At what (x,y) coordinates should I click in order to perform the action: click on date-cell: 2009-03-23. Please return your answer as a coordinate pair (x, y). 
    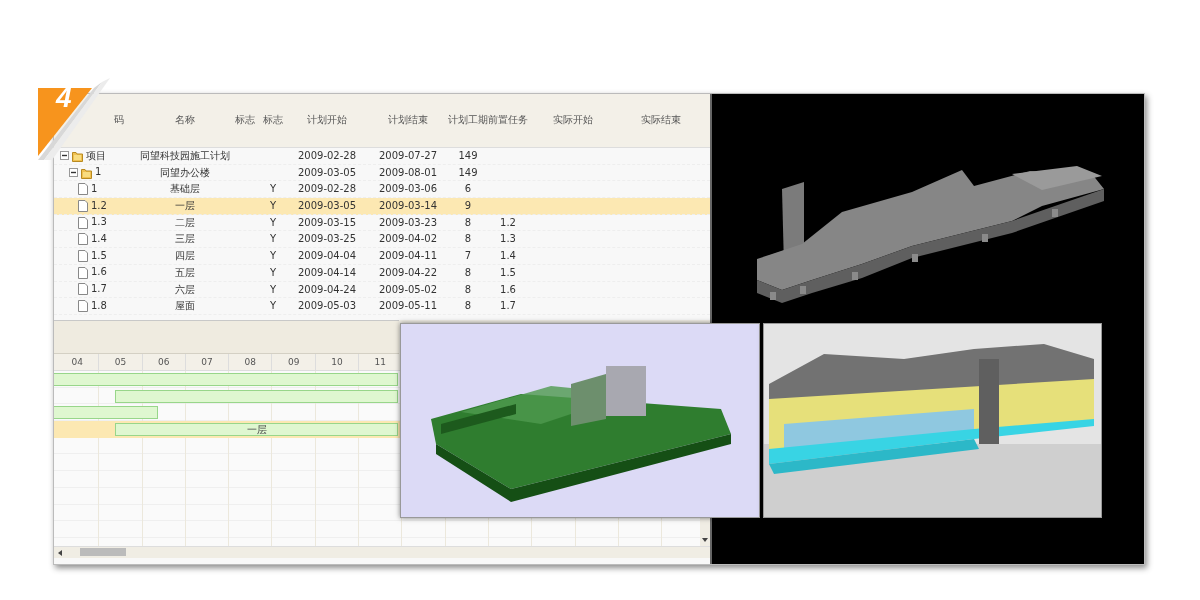
    Looking at the image, I should click on (408, 222).